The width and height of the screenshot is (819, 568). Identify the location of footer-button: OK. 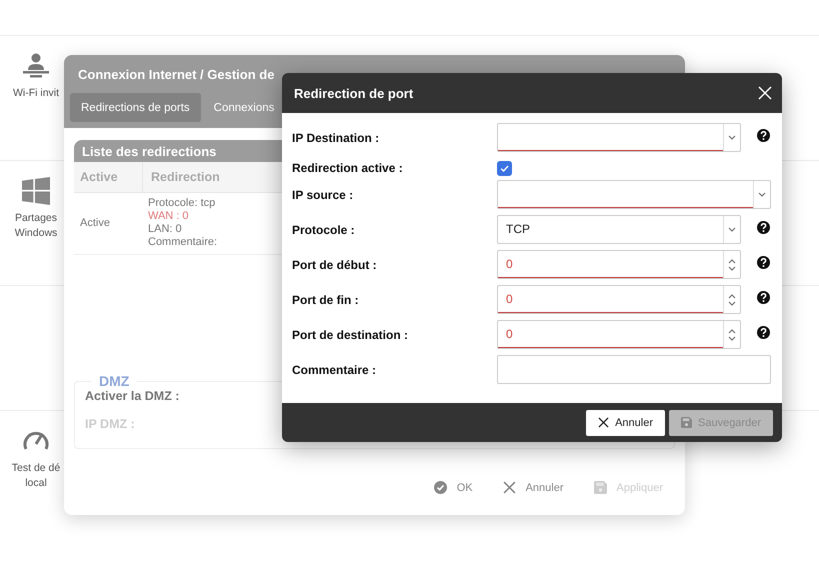
(453, 487).